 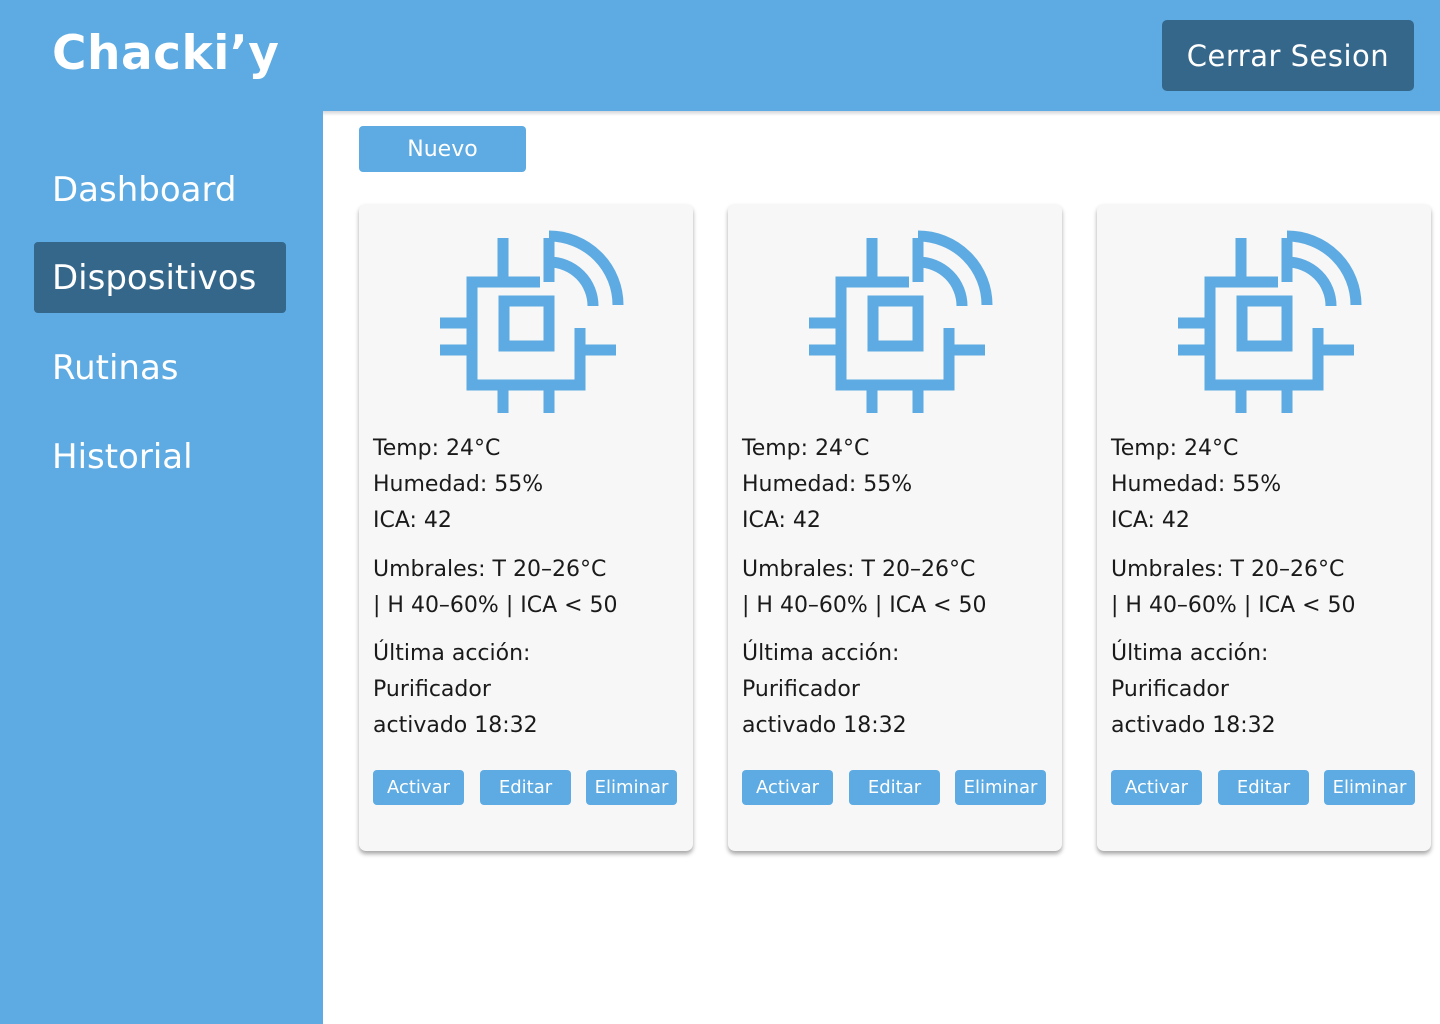 I want to click on new-device-button: Nuevo, so click(x=442, y=149).